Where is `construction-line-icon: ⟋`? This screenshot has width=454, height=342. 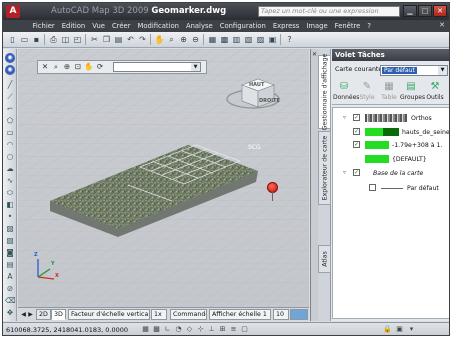 construction-line-icon: ⟋ is located at coordinates (10, 97).